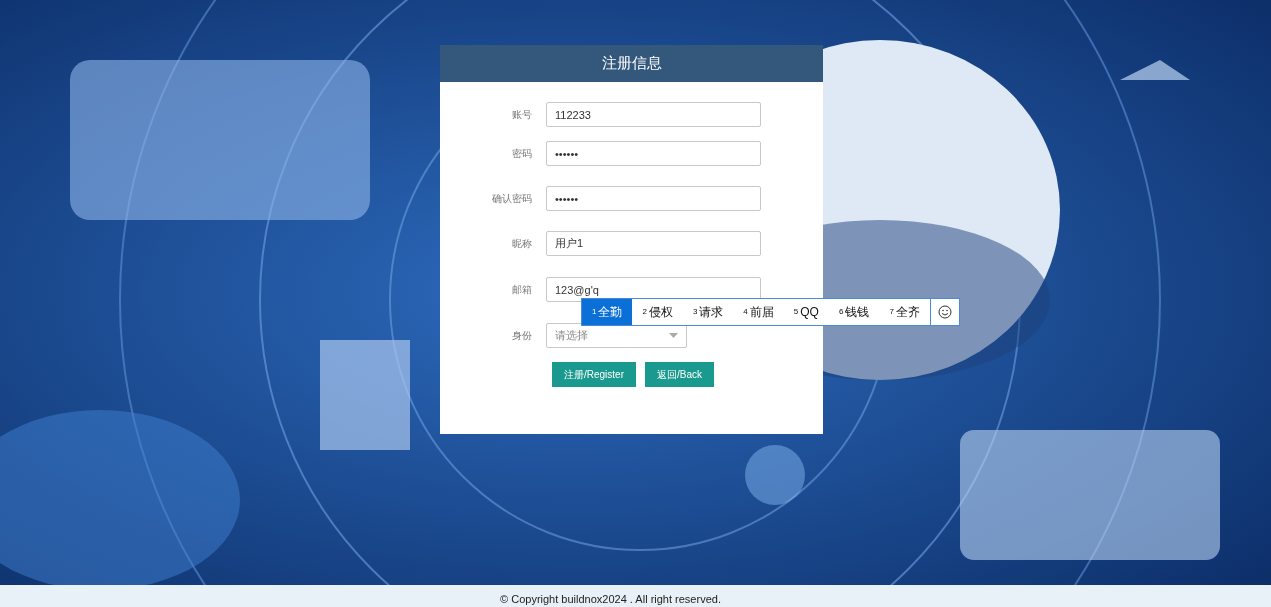  What do you see at coordinates (653, 114) in the screenshot?
I see `text-field: 112233` at bounding box center [653, 114].